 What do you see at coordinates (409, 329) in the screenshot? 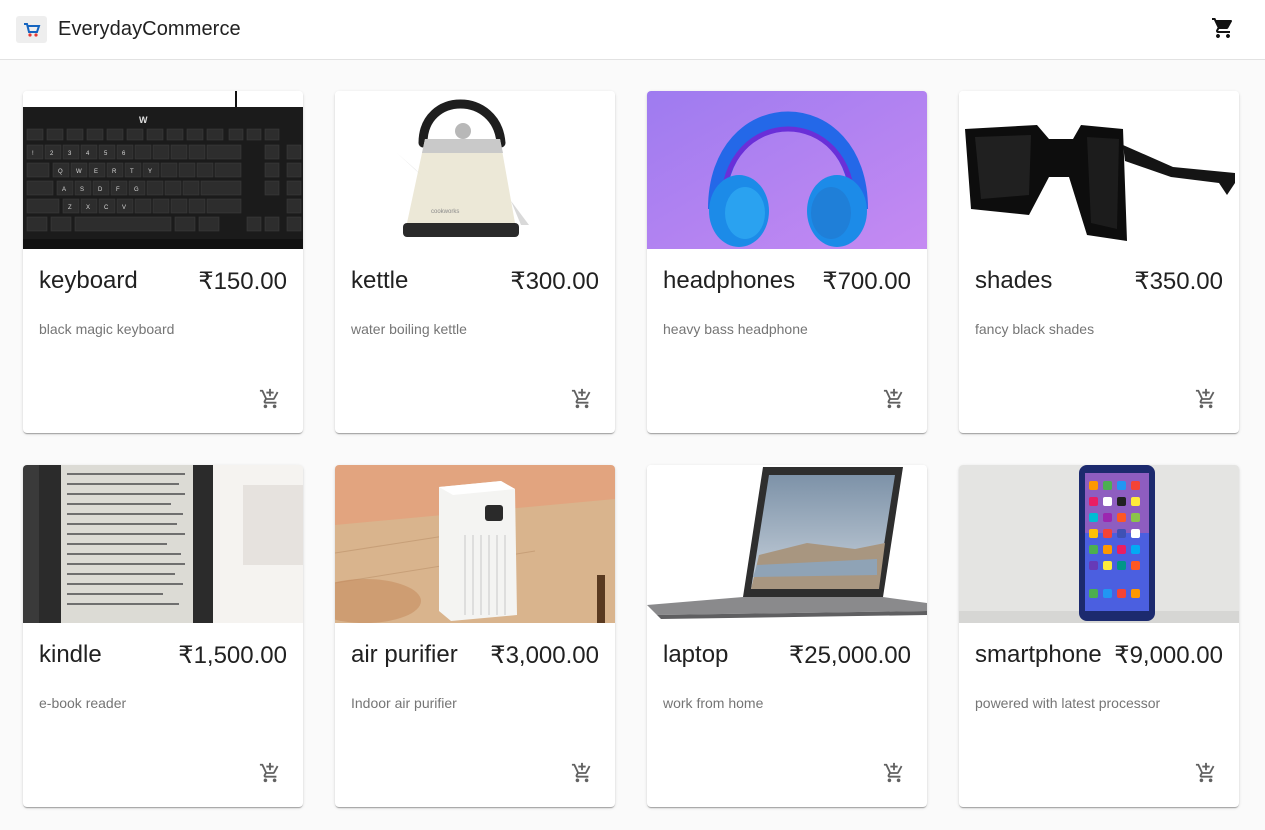
I see `product-description: water boiling kettle` at bounding box center [409, 329].